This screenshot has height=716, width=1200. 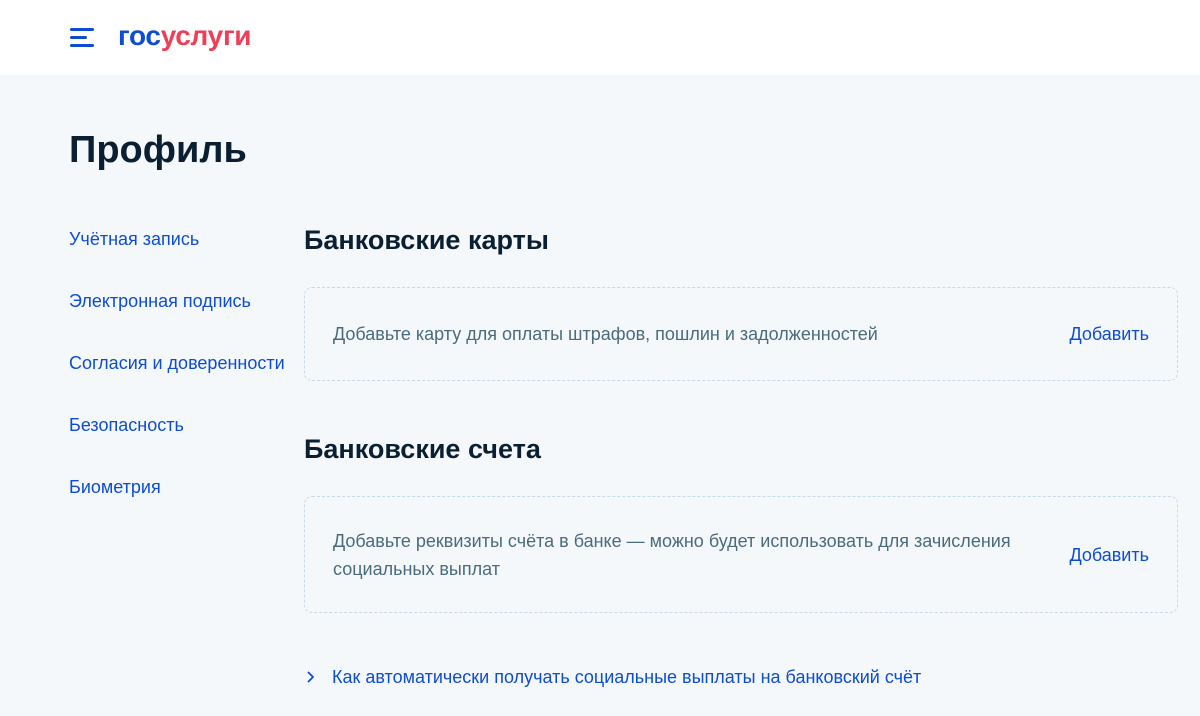 What do you see at coordinates (1109, 555) in the screenshot?
I see `add-bank-account-link: Добавить` at bounding box center [1109, 555].